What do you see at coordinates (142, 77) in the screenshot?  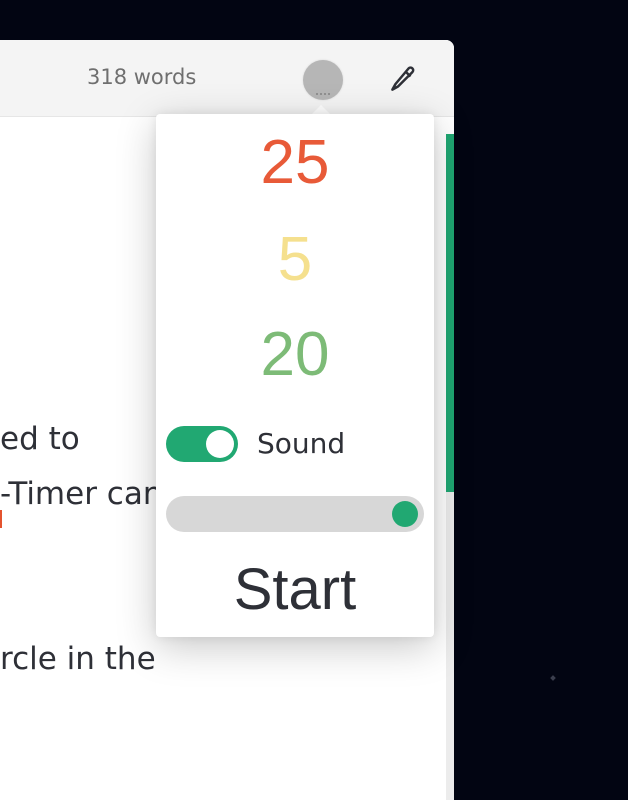 I see `word-count: 318 words` at bounding box center [142, 77].